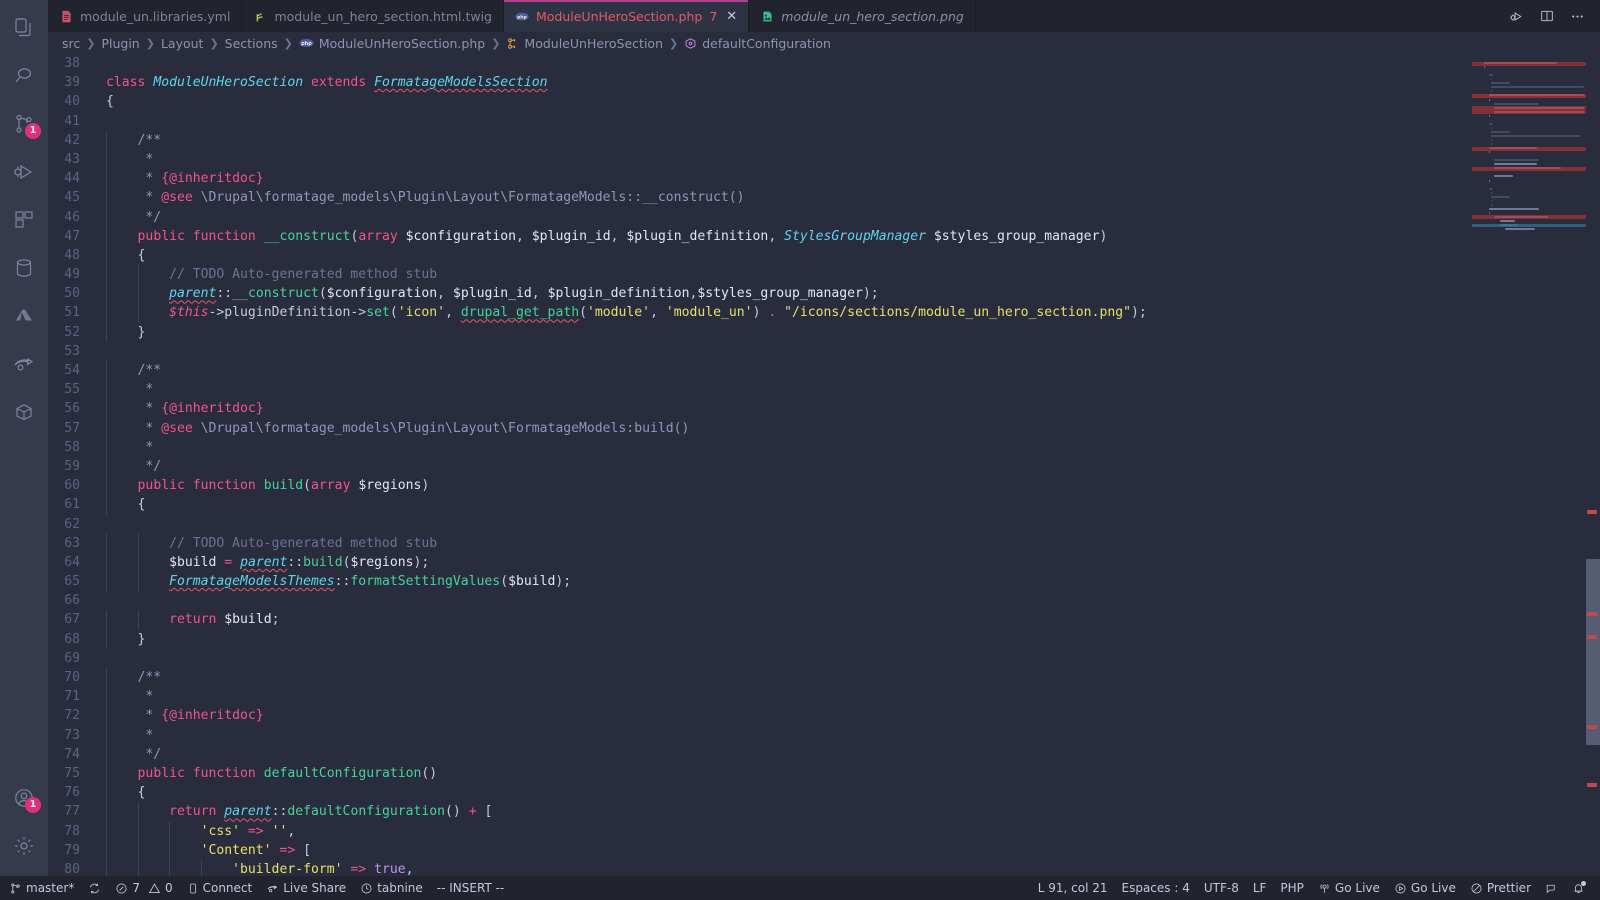 Image resolution: width=1600 pixels, height=900 pixels. I want to click on status-vim-mode: -- INSERT --, so click(470, 888).